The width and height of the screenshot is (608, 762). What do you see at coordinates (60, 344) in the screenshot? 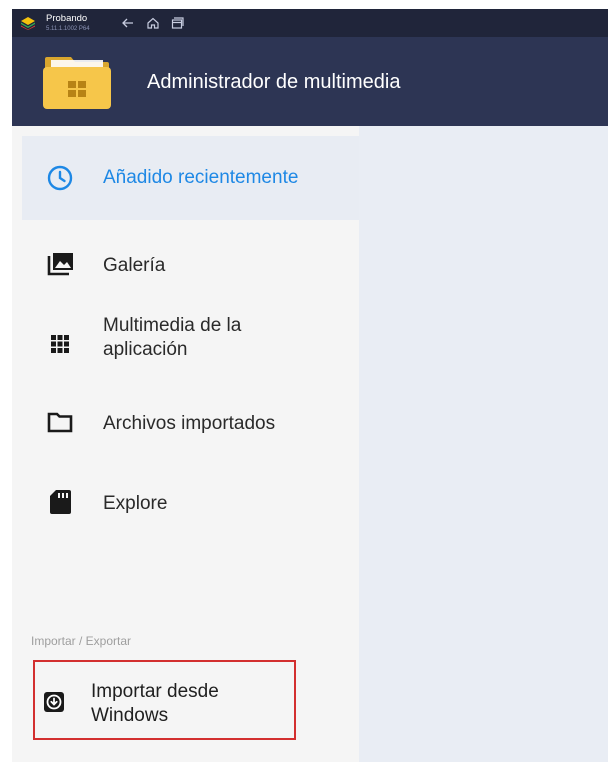
I see `grid-icon` at bounding box center [60, 344].